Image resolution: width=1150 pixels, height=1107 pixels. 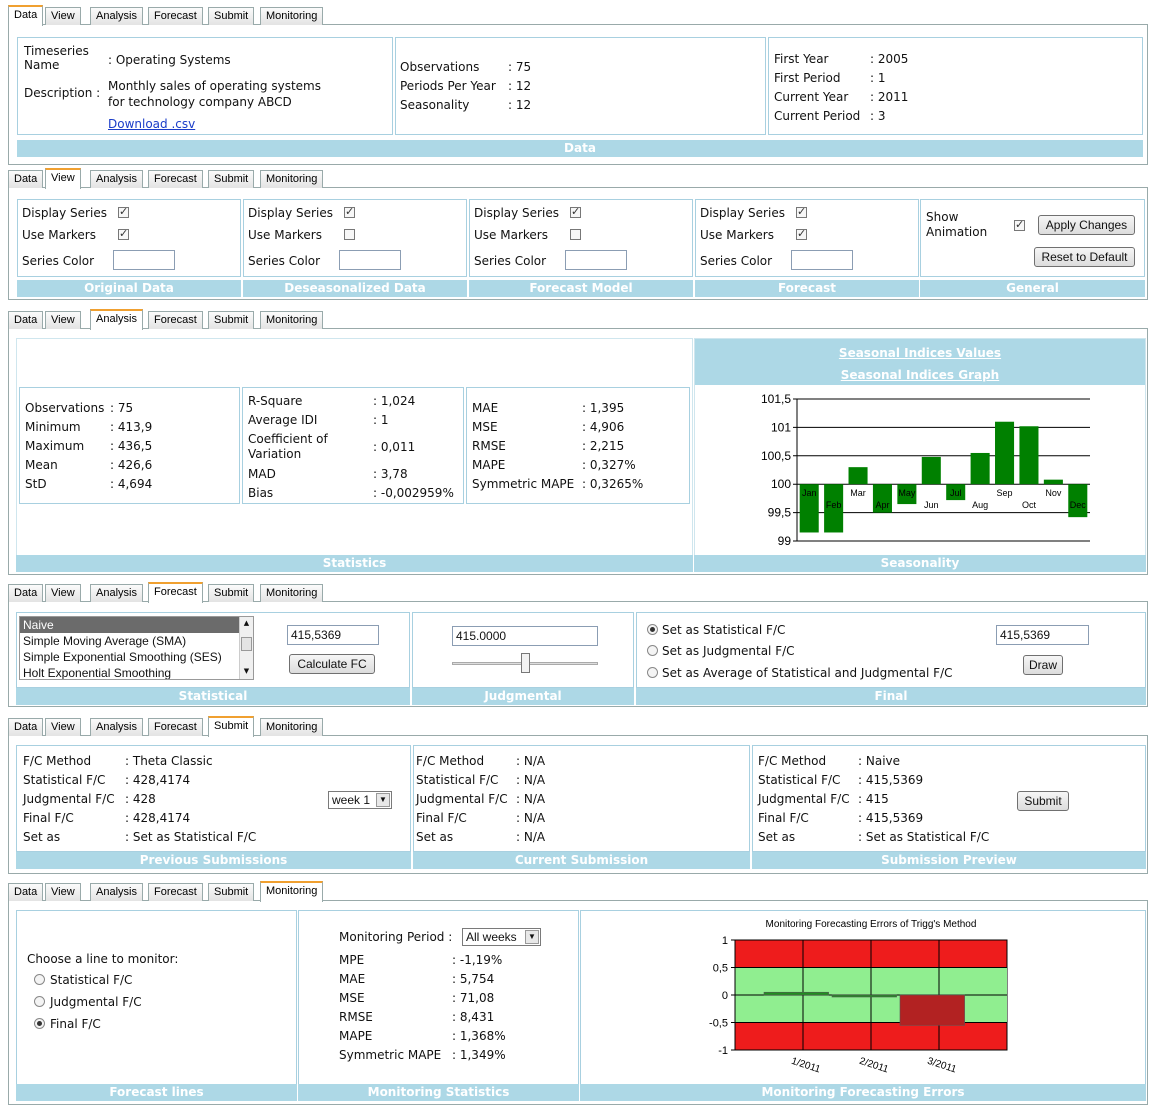 I want to click on original-data-markers-checkbox, so click(x=123, y=233).